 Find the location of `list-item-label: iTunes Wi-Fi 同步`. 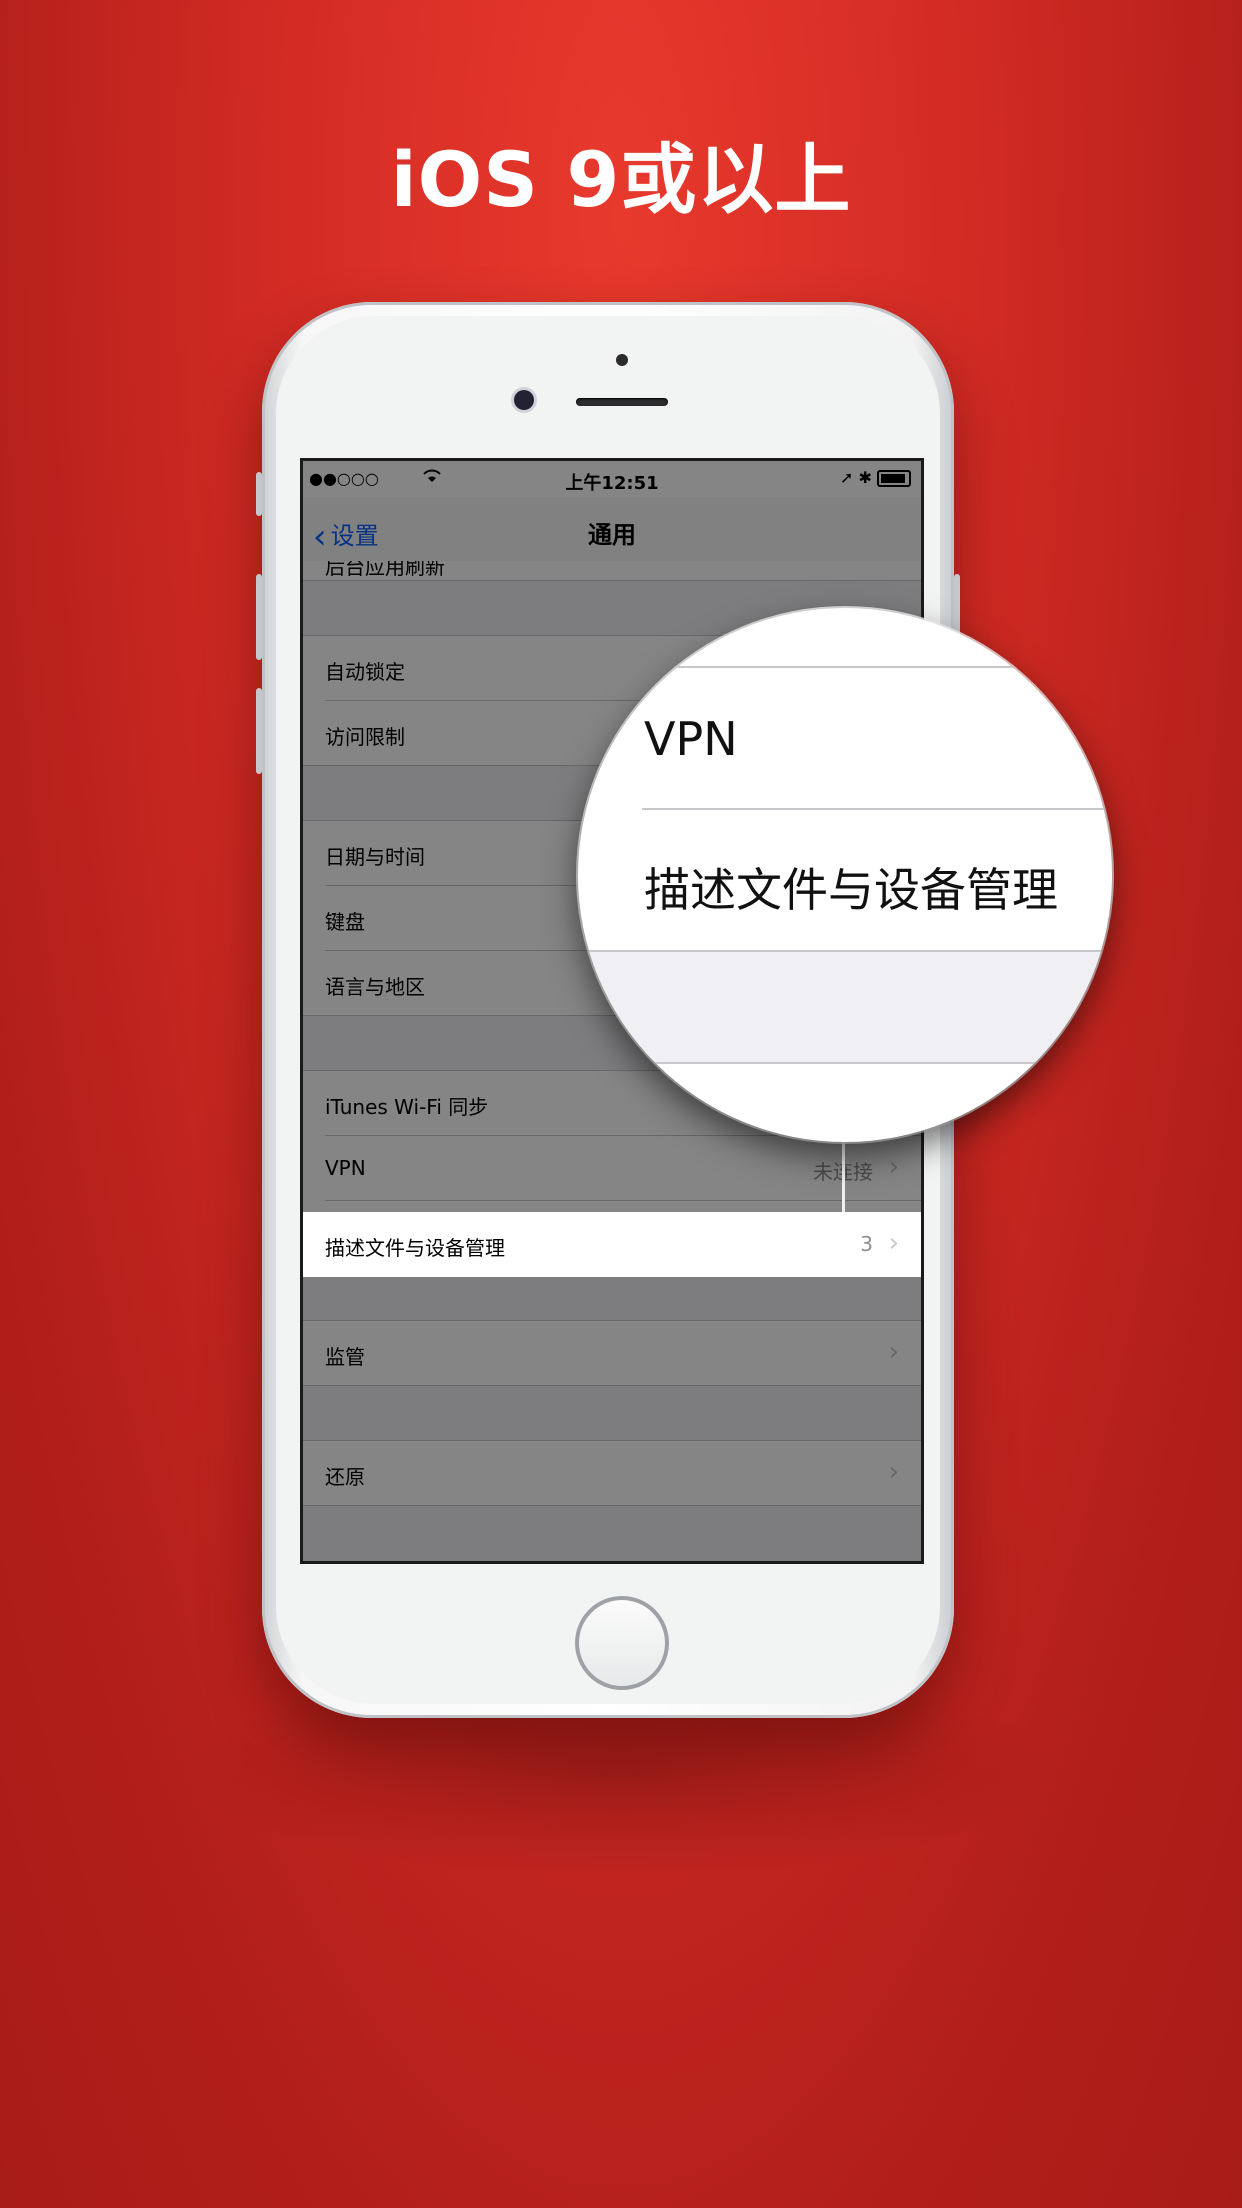

list-item-label: iTunes Wi-Fi 同步 is located at coordinates (407, 1107).